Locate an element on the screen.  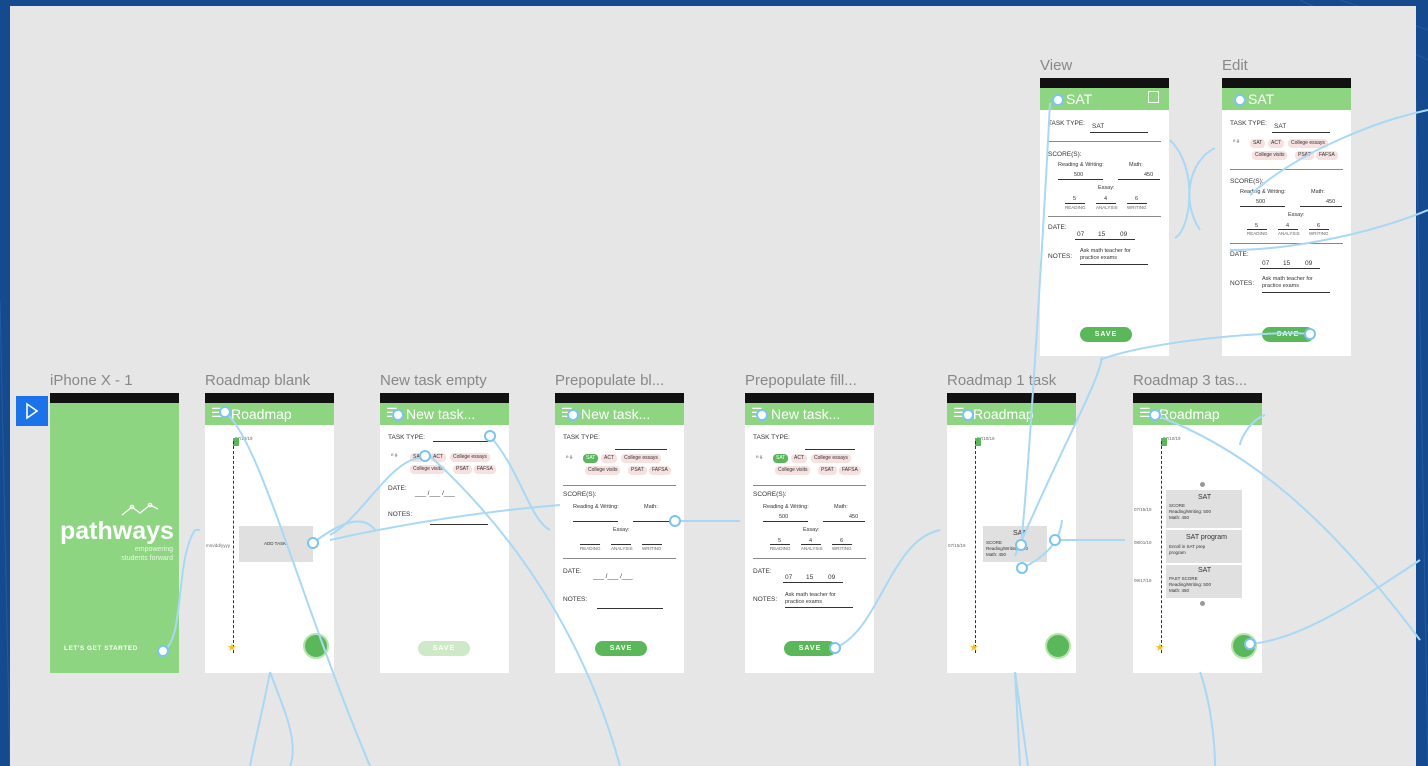
notes-value: practice exams is located at coordinates (1280, 286).